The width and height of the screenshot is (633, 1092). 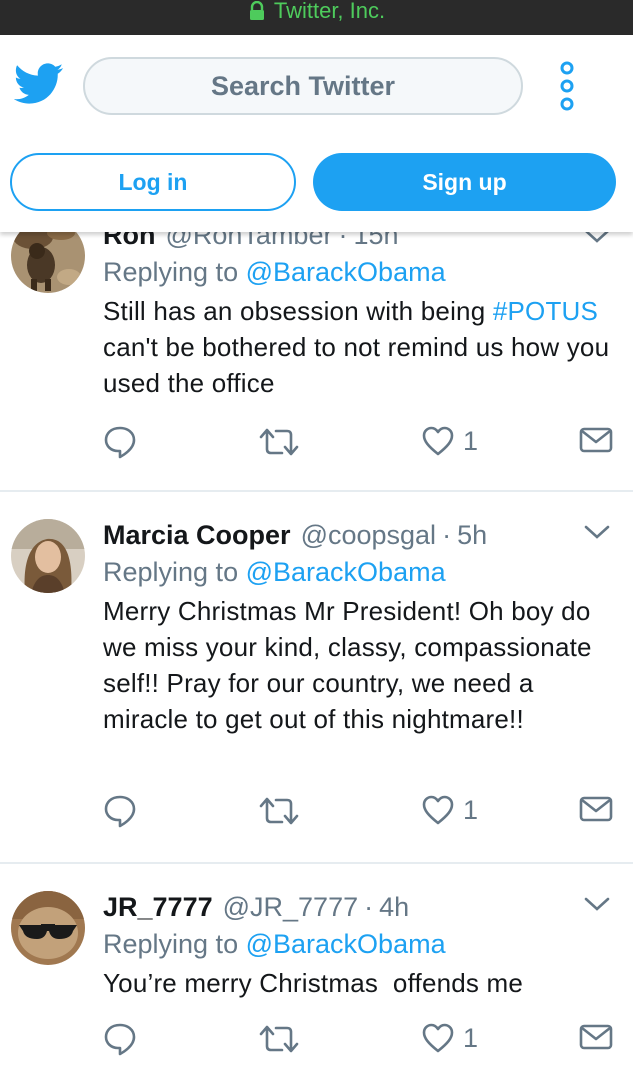 What do you see at coordinates (369, 535) in the screenshot?
I see `username: @coopsgal` at bounding box center [369, 535].